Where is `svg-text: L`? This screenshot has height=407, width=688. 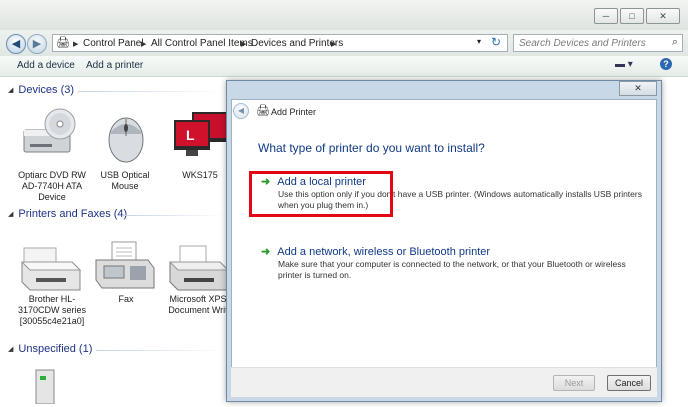 svg-text: L is located at coordinates (190, 135).